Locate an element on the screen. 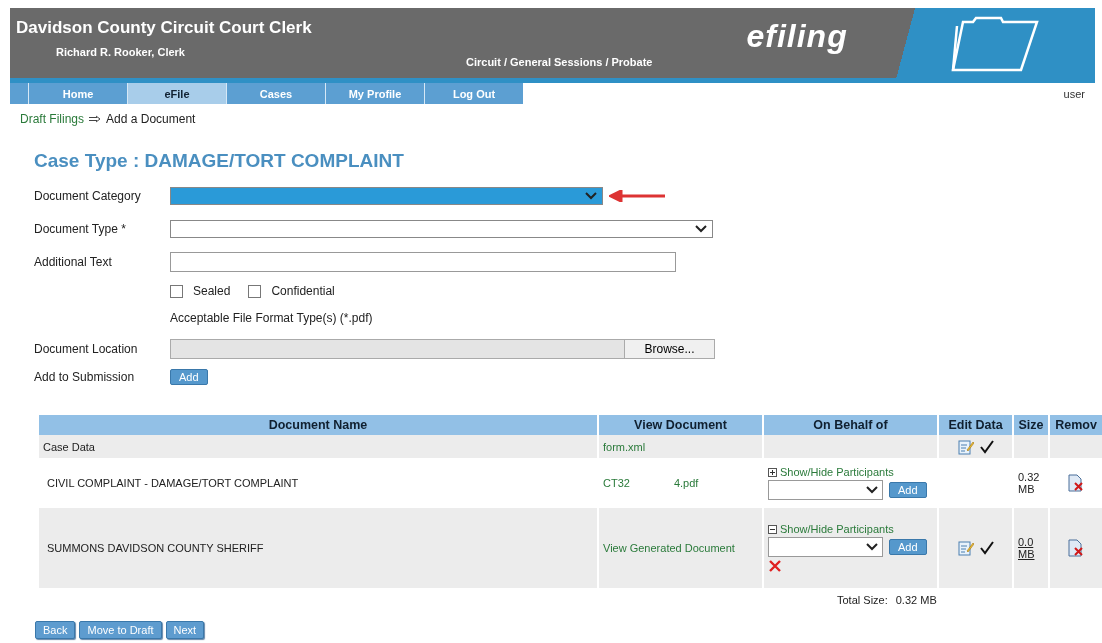  column-header: Remov is located at coordinates (1075, 425).